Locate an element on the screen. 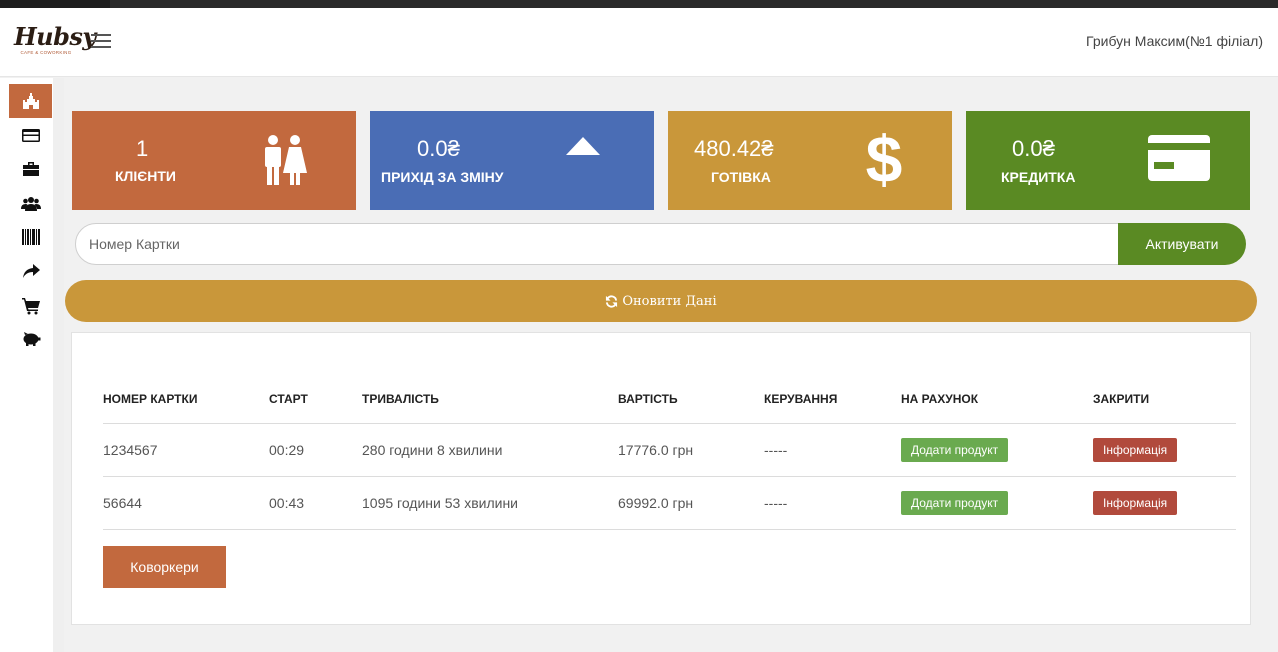 The height and width of the screenshot is (652, 1278). refresh-data-button: Оновити Дані is located at coordinates (661, 301).